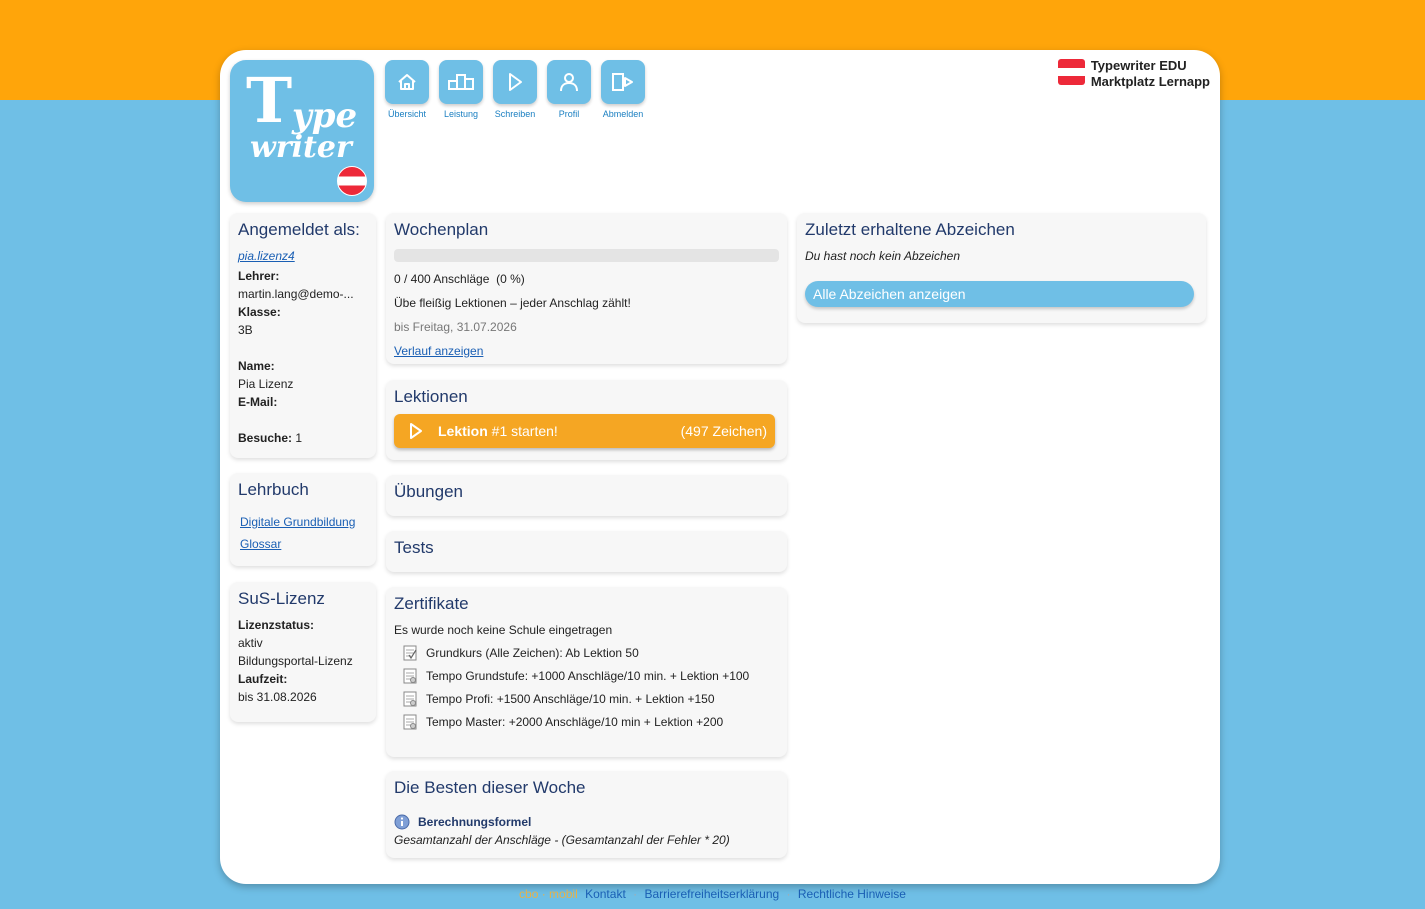 This screenshot has width=1425, height=909. What do you see at coordinates (266, 256) in the screenshot?
I see `username-link: pia.lizenz4` at bounding box center [266, 256].